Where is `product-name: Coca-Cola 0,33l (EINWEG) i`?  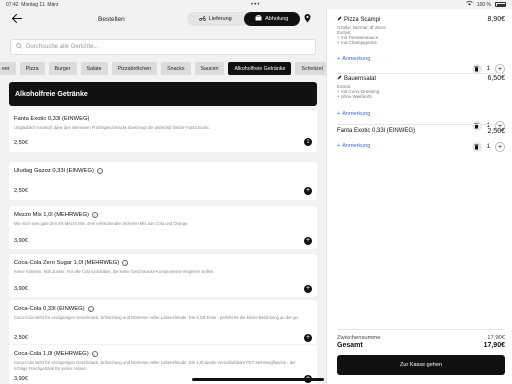
product-name: Coca-Cola 0,33l (EINWEG) i is located at coordinates (54, 309).